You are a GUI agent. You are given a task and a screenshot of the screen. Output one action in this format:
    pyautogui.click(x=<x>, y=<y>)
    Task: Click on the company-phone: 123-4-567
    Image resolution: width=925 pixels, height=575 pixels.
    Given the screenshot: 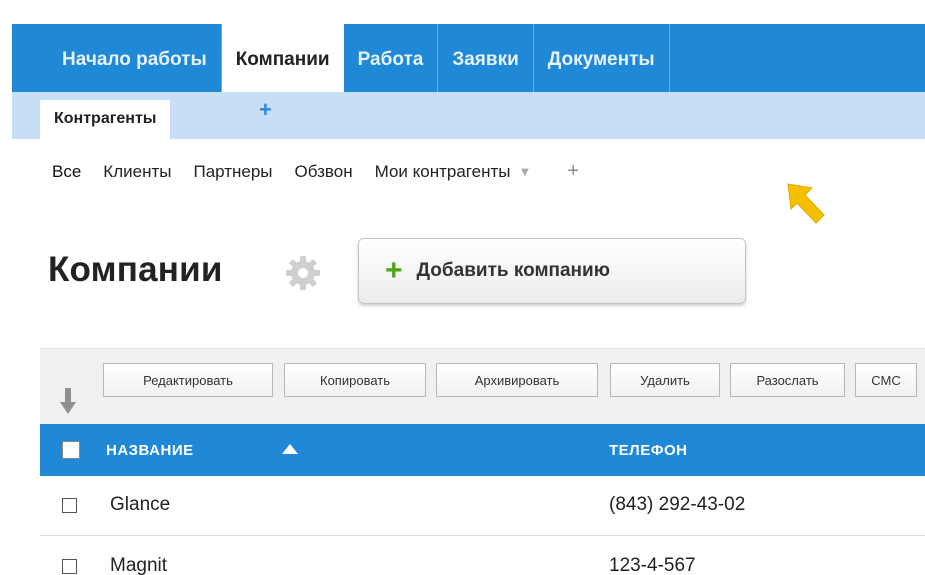 What is the action you would take?
    pyautogui.click(x=652, y=565)
    